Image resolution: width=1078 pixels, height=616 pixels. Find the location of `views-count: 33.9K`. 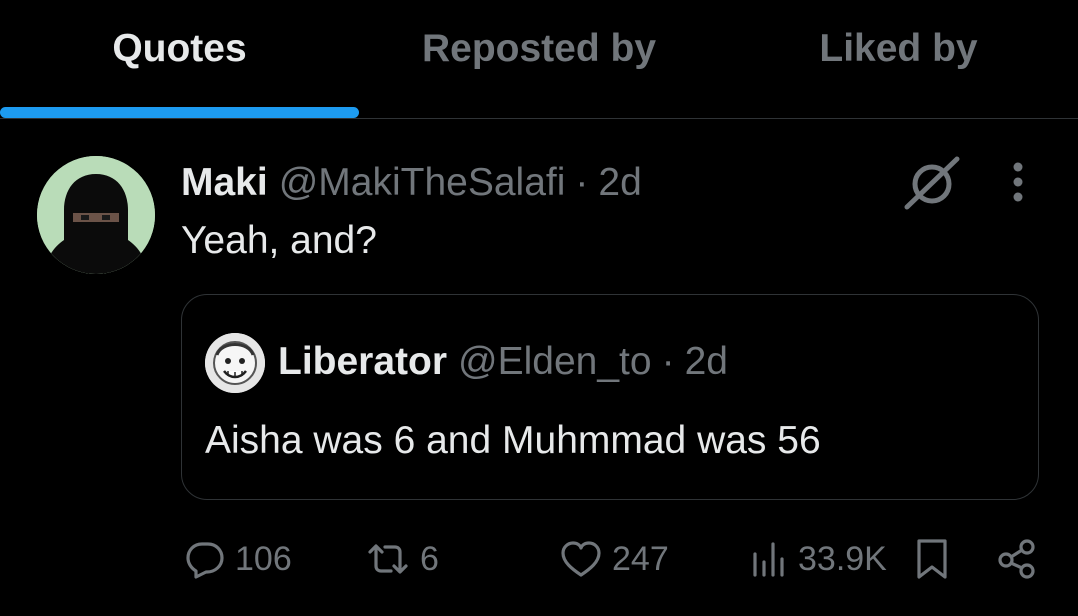

views-count: 33.9K is located at coordinates (842, 558).